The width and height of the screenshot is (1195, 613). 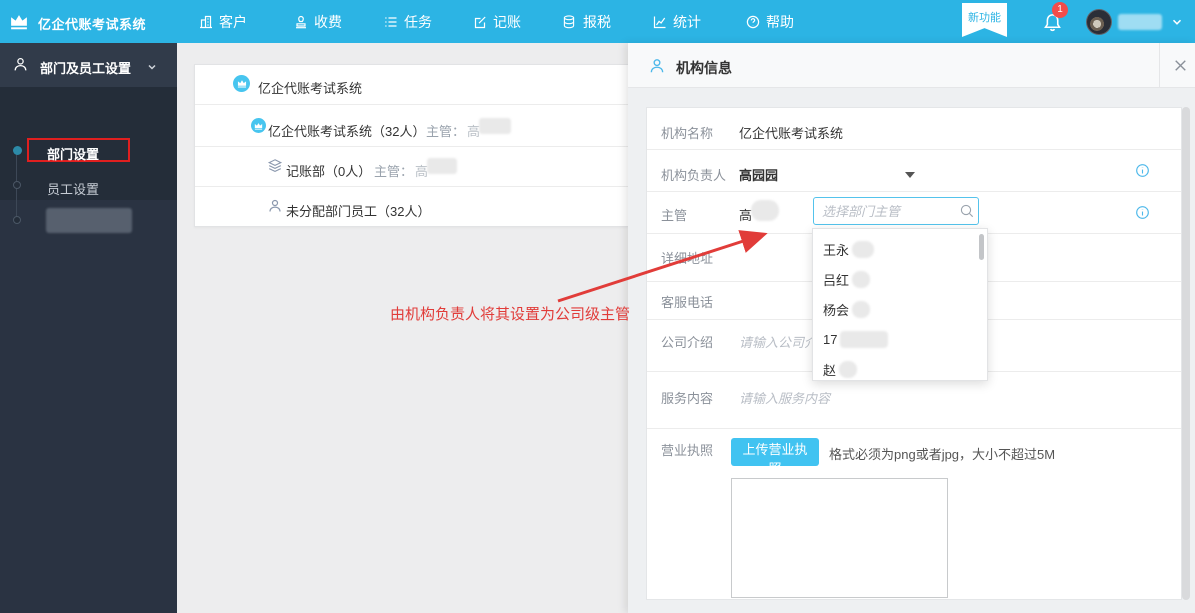 I want to click on dropdown-item: 杨会, so click(x=898, y=309).